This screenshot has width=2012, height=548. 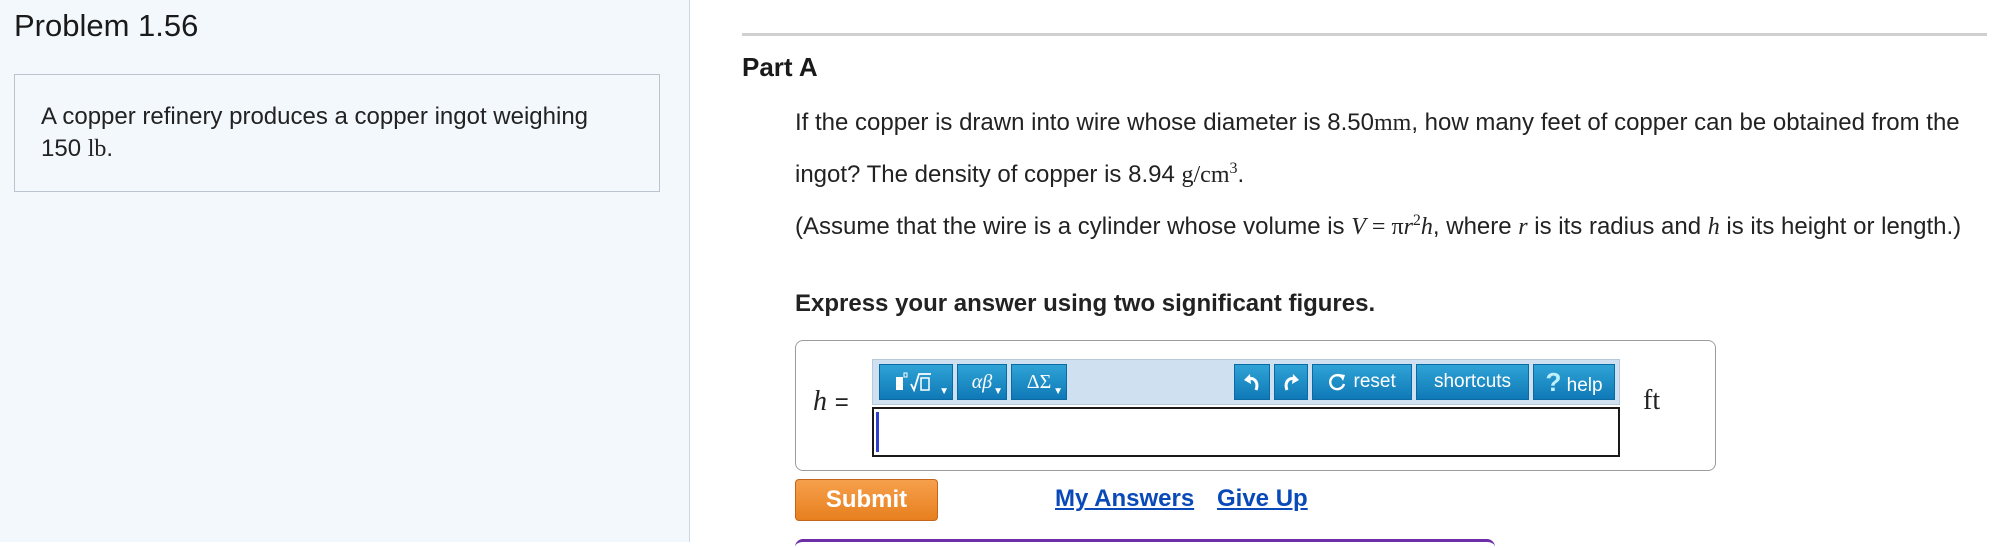 What do you see at coordinates (1553, 382) in the screenshot?
I see `question-mark-icon: ?` at bounding box center [1553, 382].